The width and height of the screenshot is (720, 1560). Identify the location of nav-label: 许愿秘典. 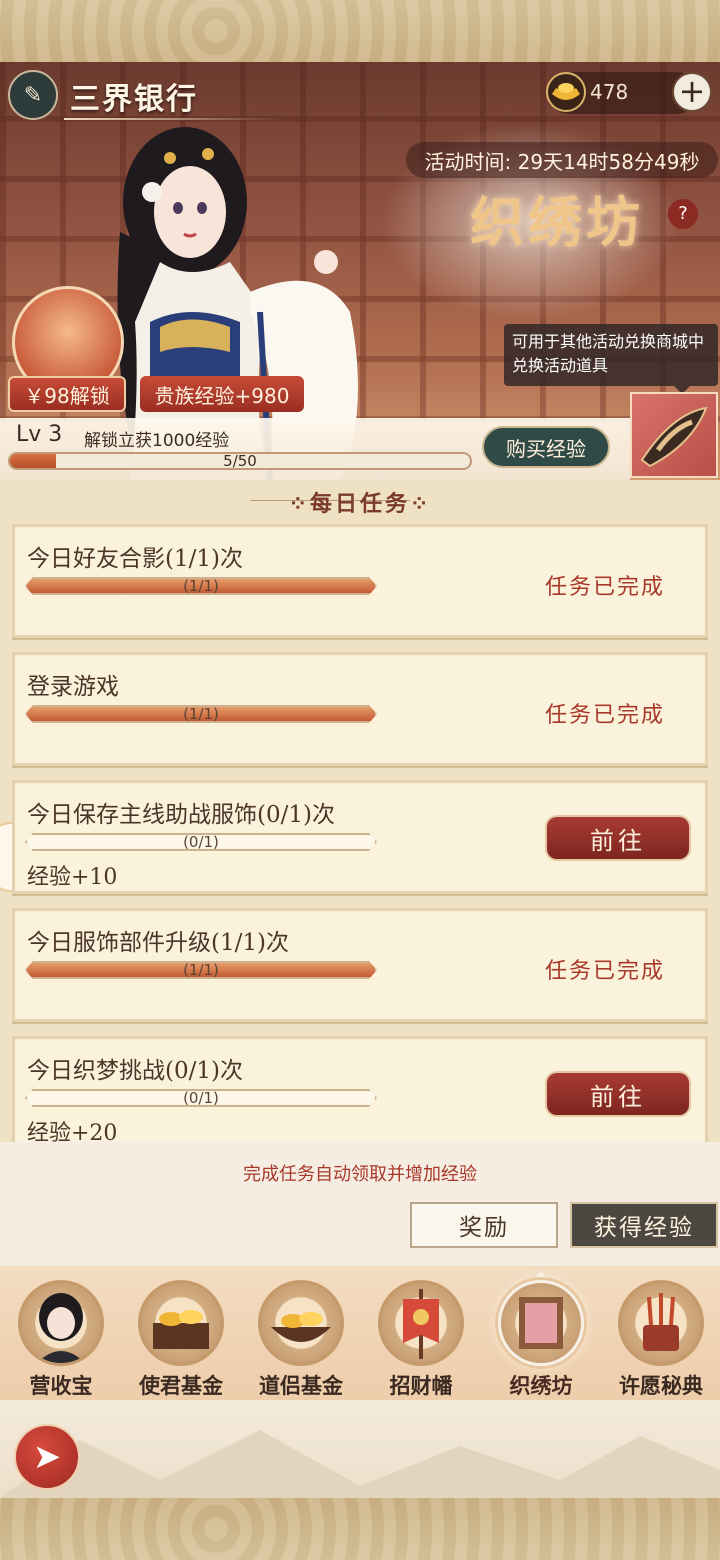
(661, 1385).